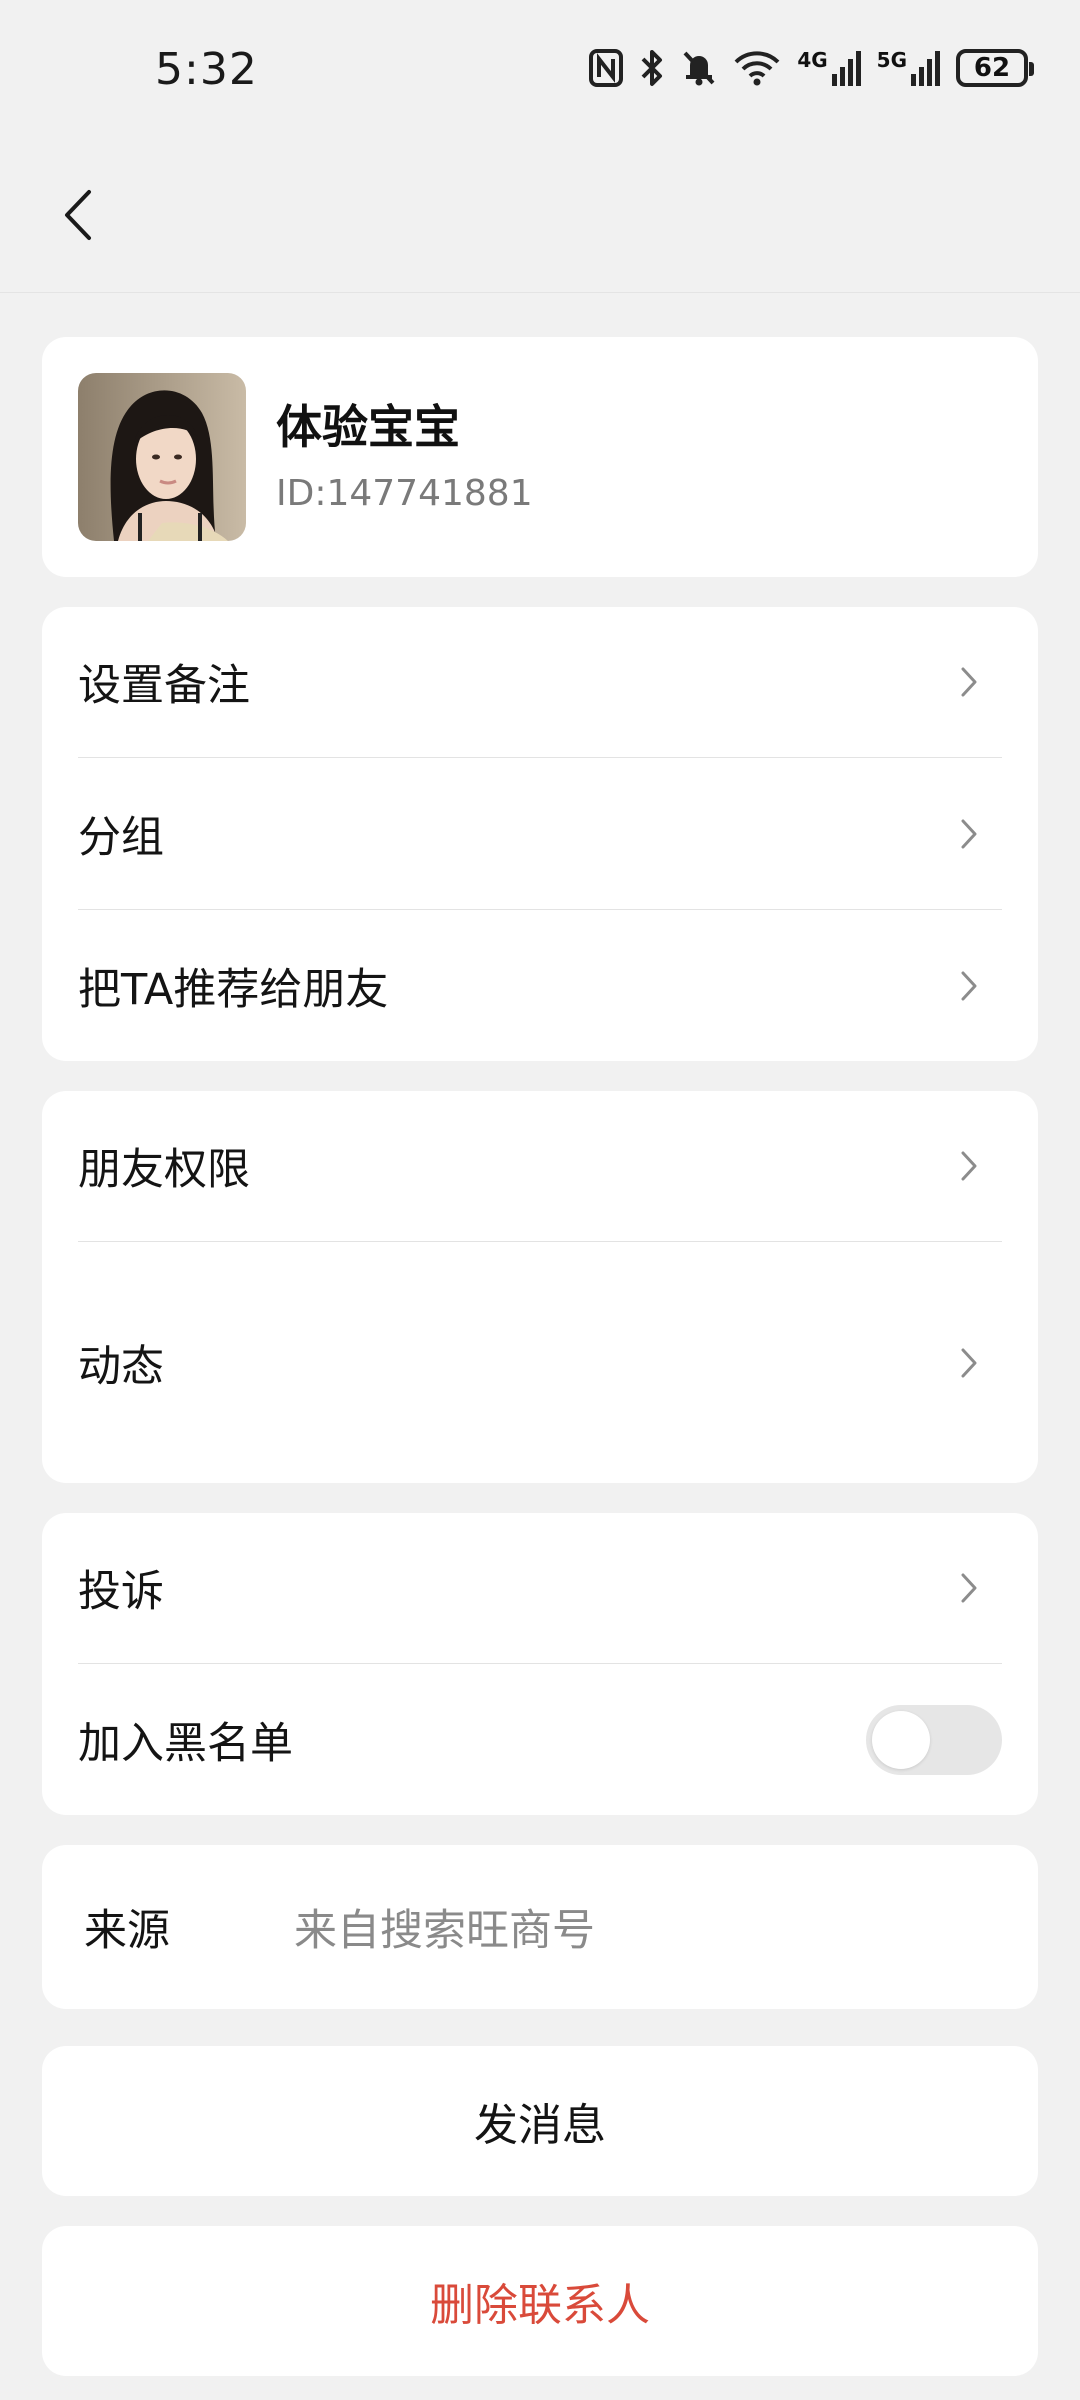 Image resolution: width=1080 pixels, height=2400 pixels. I want to click on wifi-icon, so click(757, 68).